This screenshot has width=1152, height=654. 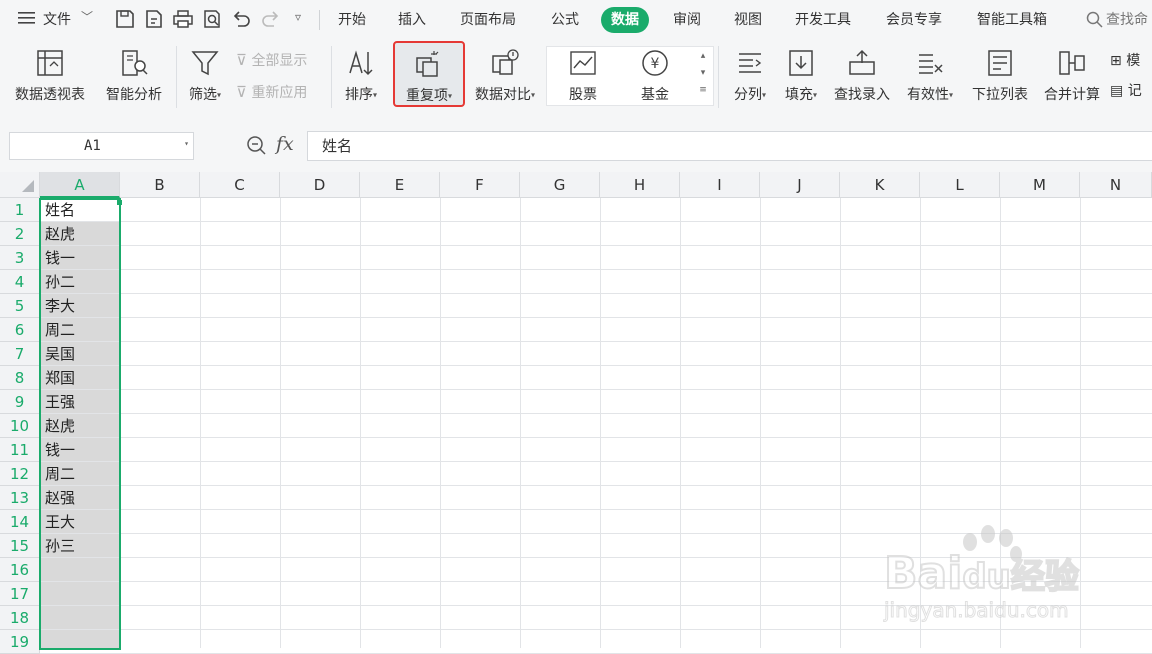 I want to click on tab-page-layout: 页面布局, so click(x=488, y=19).